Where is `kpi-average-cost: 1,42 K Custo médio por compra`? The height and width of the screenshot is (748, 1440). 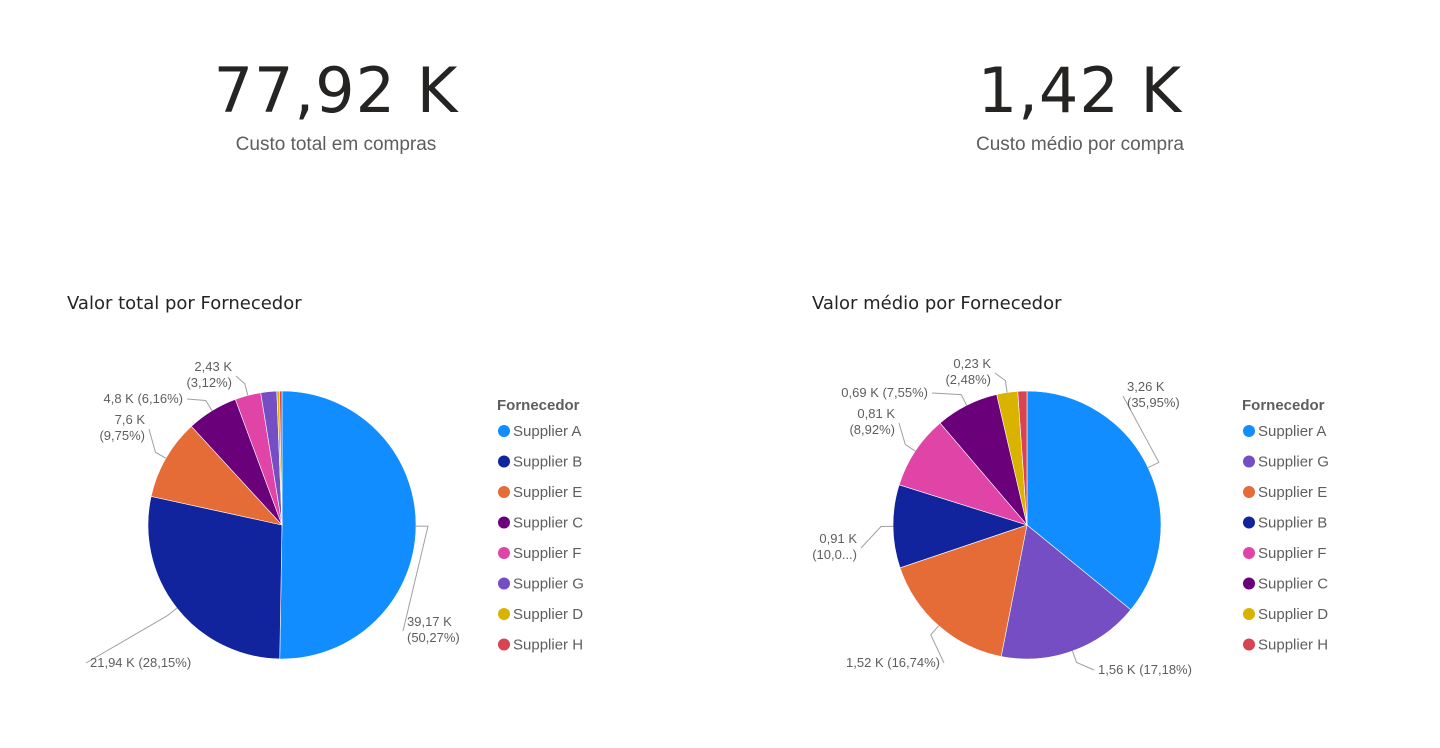 kpi-average-cost: 1,42 K Custo médio por compra is located at coordinates (1080, 108).